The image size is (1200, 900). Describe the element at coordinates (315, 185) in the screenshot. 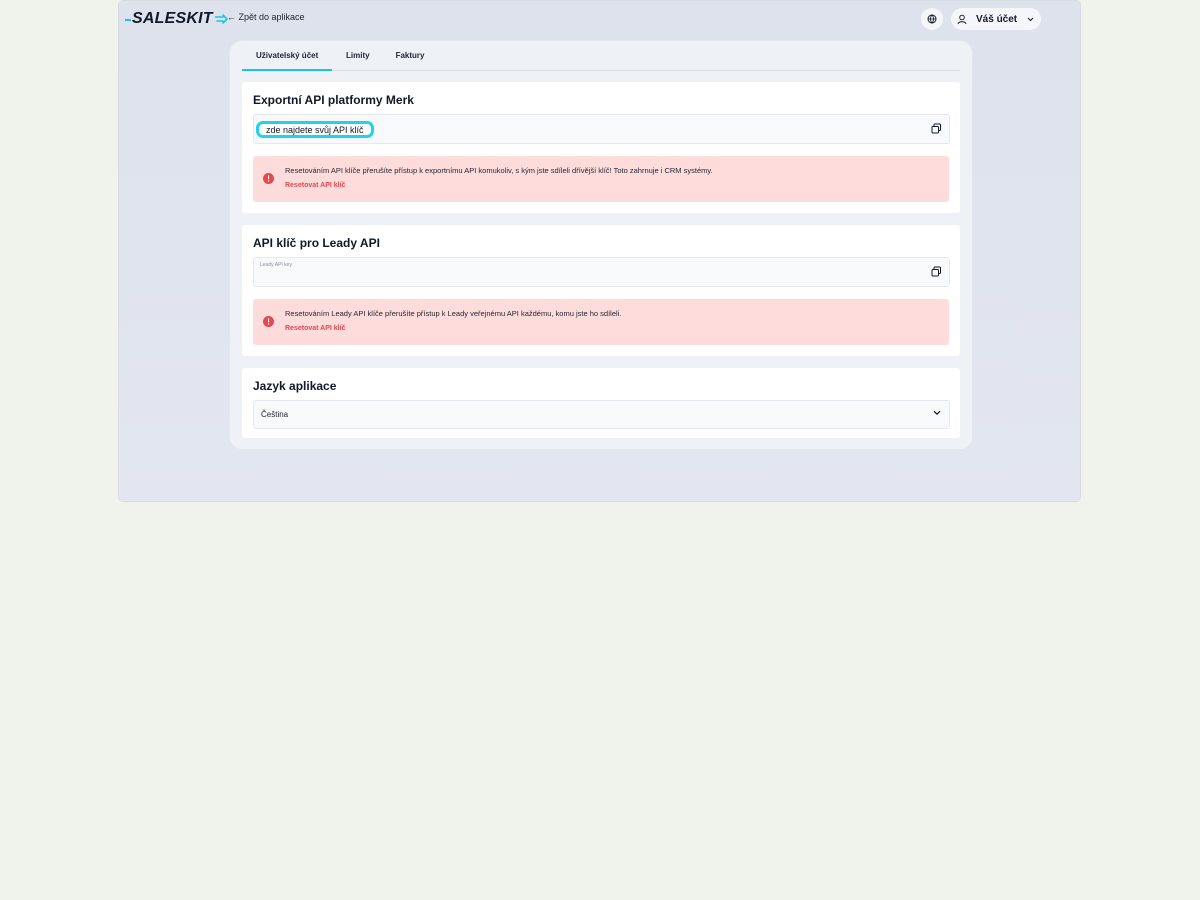

I see `merk-api-reset-button: Resetovat API klíč` at that location.